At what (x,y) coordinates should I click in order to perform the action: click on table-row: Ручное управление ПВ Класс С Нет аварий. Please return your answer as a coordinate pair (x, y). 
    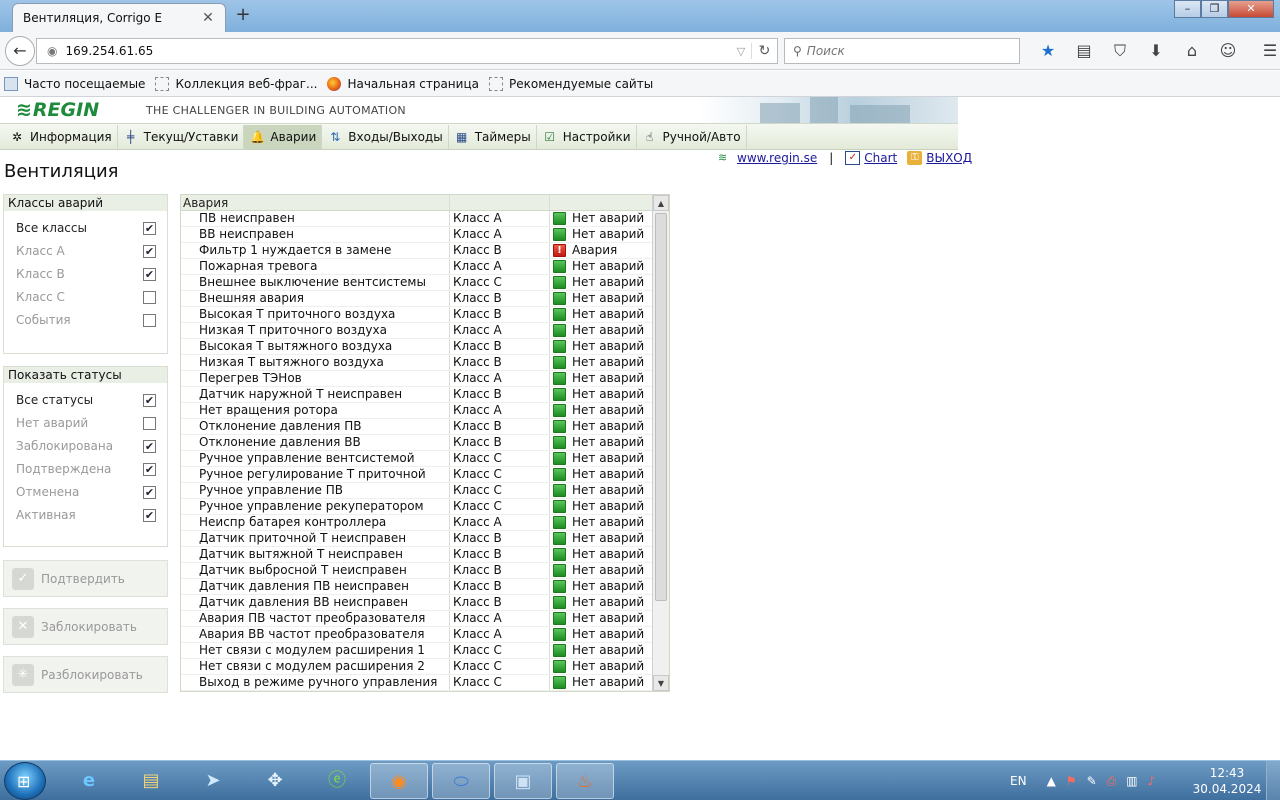
    Looking at the image, I should click on (425, 491).